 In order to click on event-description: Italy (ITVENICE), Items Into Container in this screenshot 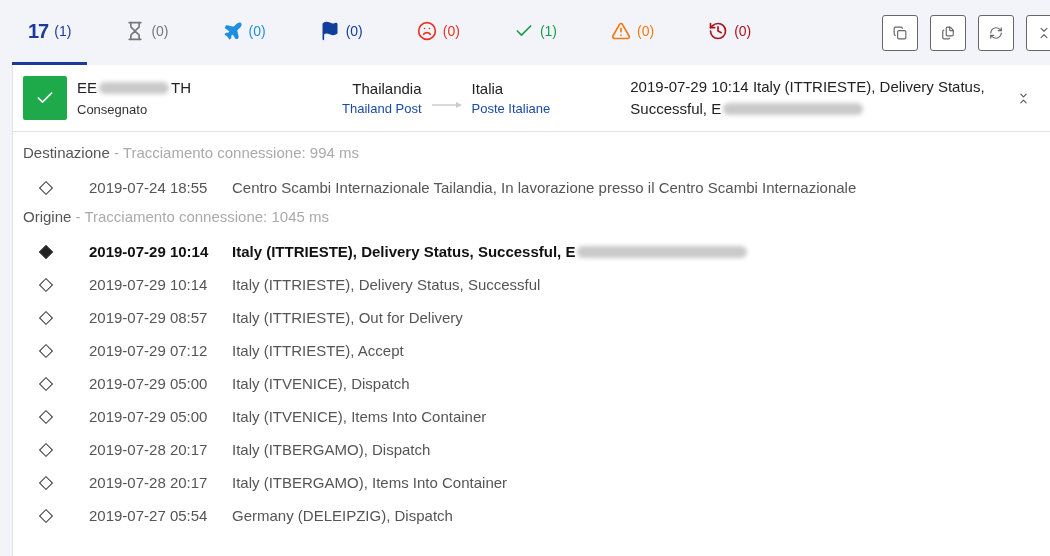, I will do `click(359, 416)`.